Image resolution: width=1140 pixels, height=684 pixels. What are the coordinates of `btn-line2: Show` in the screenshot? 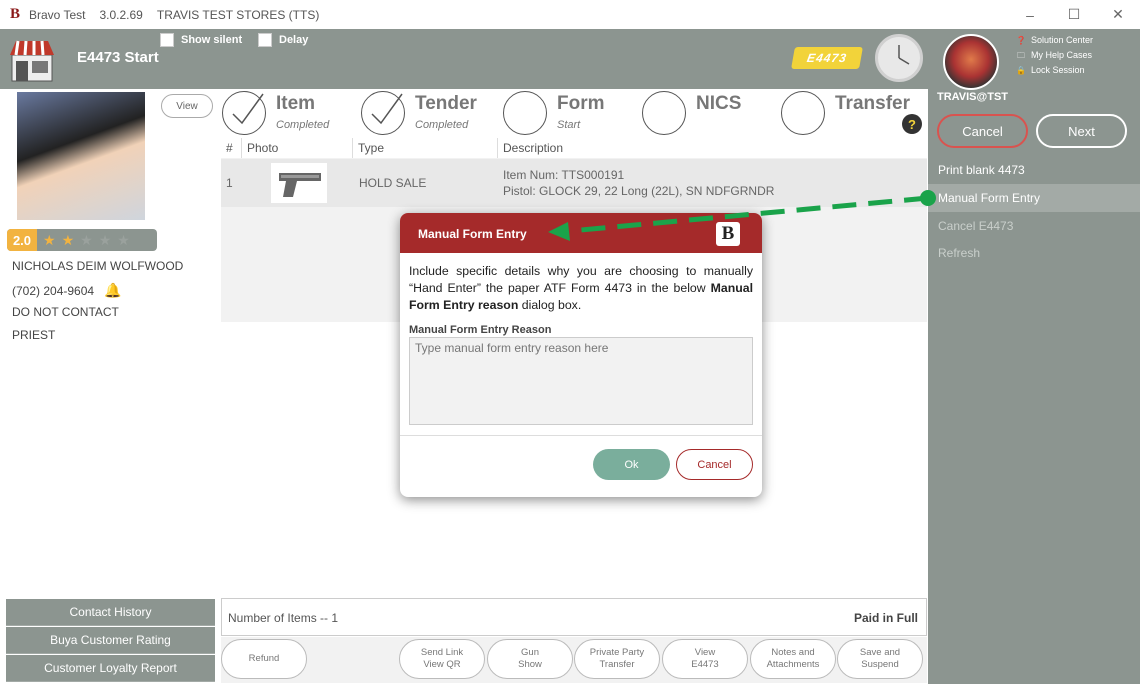 It's located at (530, 664).